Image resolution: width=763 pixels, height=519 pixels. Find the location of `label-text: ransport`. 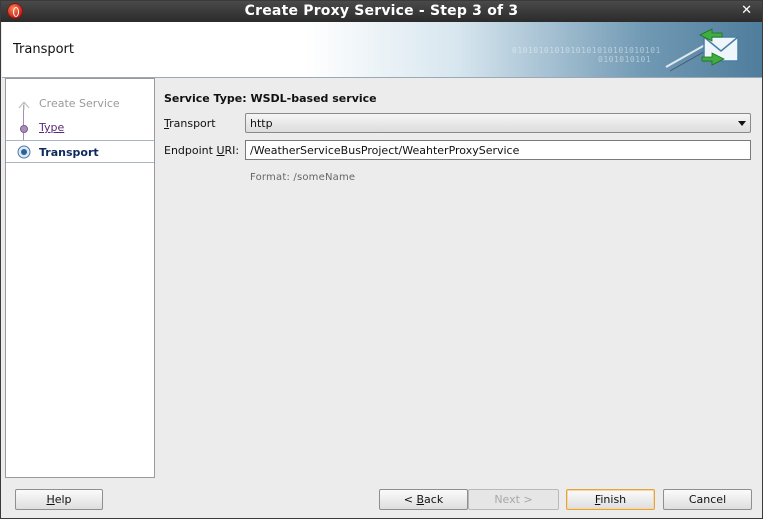

label-text: ransport is located at coordinates (192, 123).